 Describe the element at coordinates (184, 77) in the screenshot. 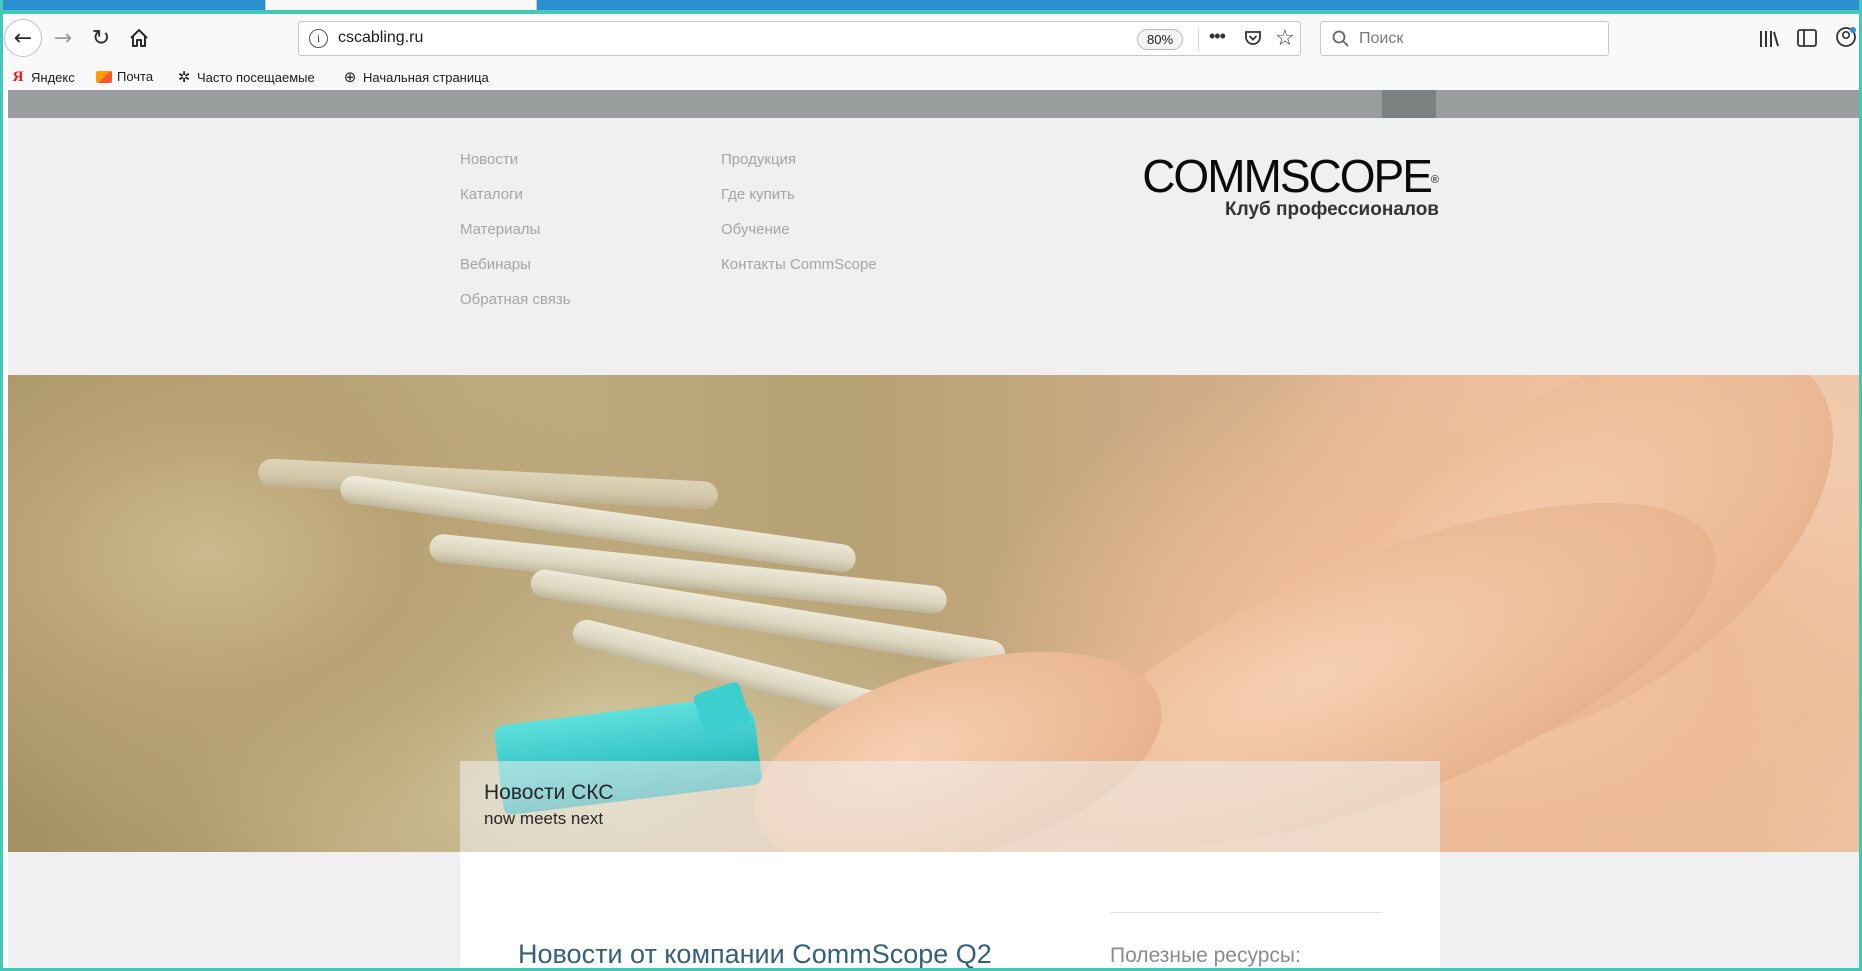

I see `gear-icon: ✲` at that location.